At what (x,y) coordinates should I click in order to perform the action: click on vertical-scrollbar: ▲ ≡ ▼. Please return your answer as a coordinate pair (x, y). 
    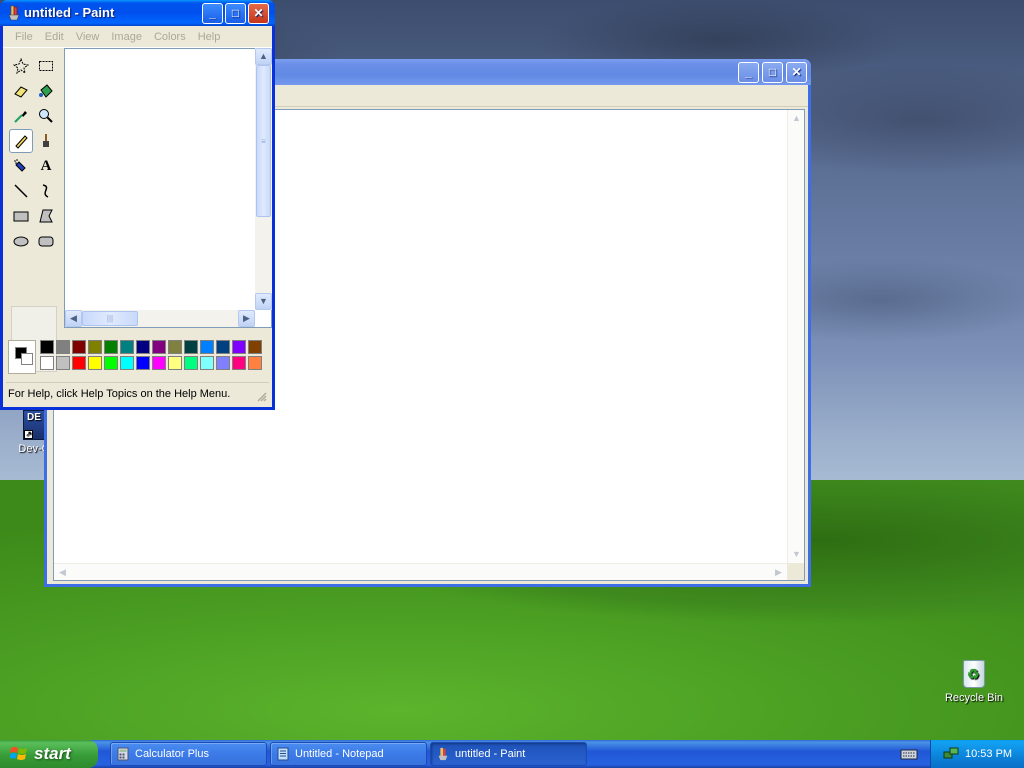
    Looking at the image, I should click on (263, 179).